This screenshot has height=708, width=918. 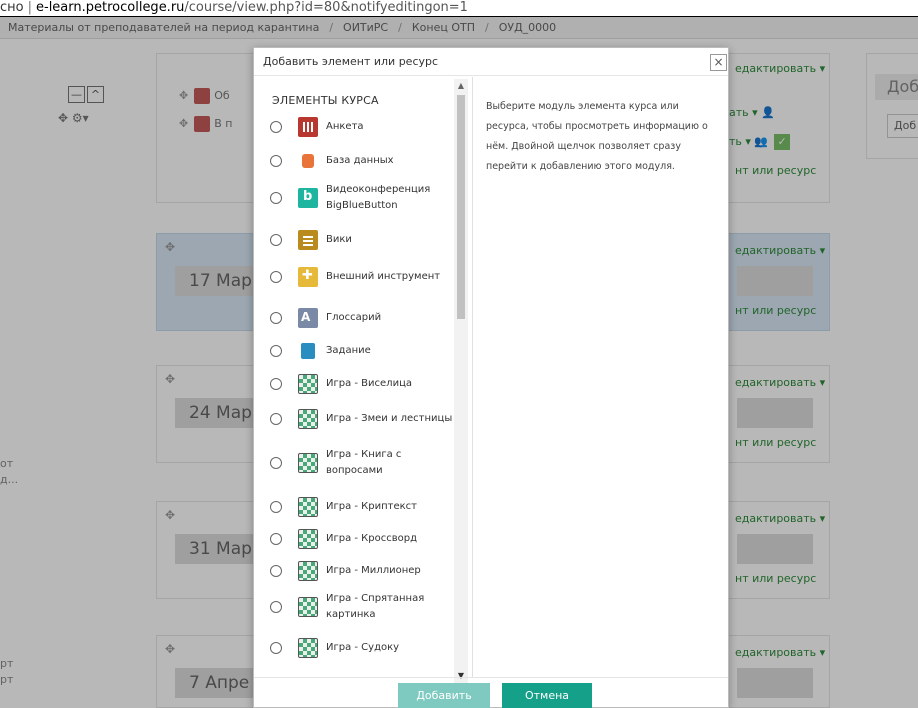 What do you see at coordinates (365, 507) in the screenshot?
I see `option-game-cryptex: Игра - Криптекст` at bounding box center [365, 507].